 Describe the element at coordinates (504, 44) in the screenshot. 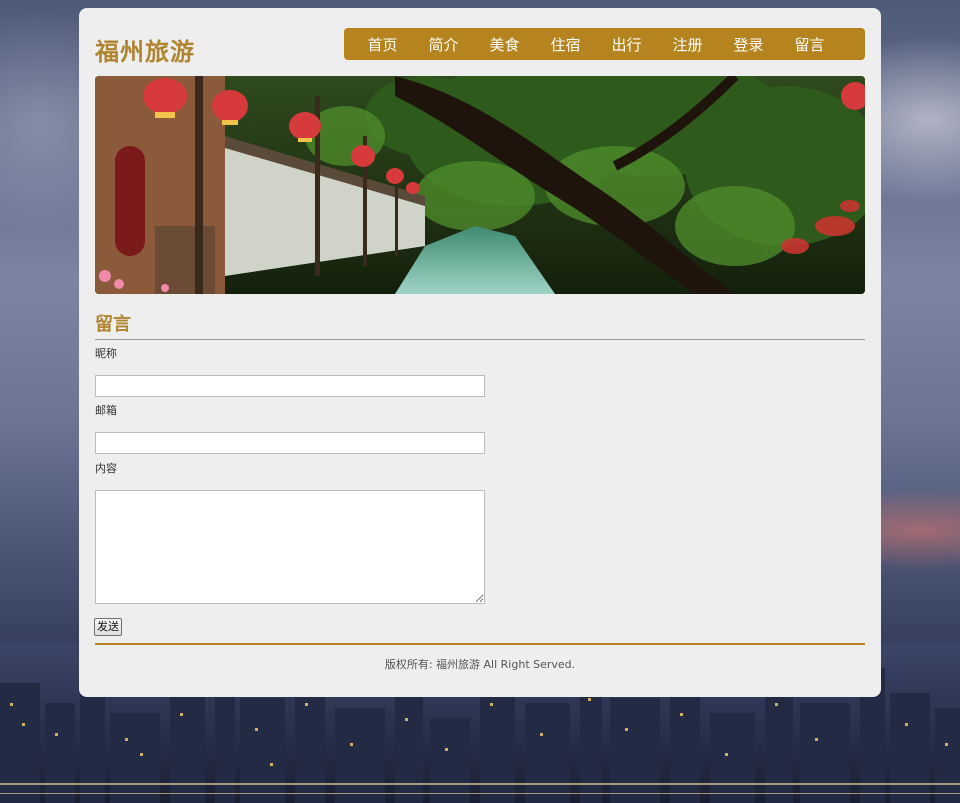

I see `nav-item-food: 美食` at that location.